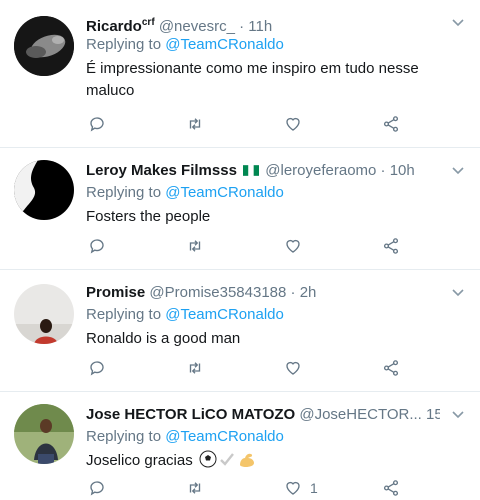 The width and height of the screenshot is (480, 500). Describe the element at coordinates (148, 216) in the screenshot. I see `tweet-text: Fosters the people` at that location.